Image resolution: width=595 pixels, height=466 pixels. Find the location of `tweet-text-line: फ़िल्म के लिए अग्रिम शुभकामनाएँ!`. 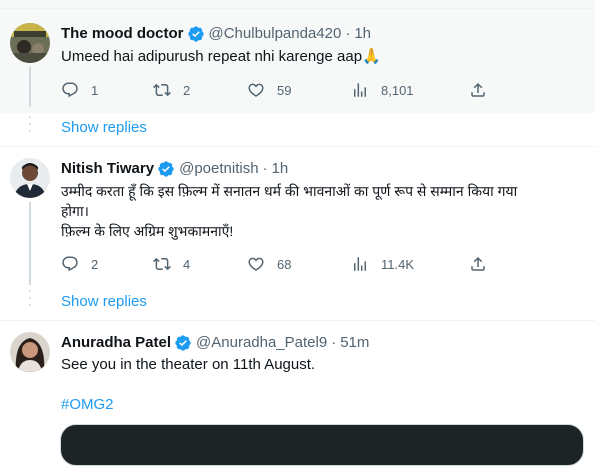

tweet-text-line: फ़िल्म के लिए अग्रिम शुभकामनाएँ! is located at coordinates (147, 231).